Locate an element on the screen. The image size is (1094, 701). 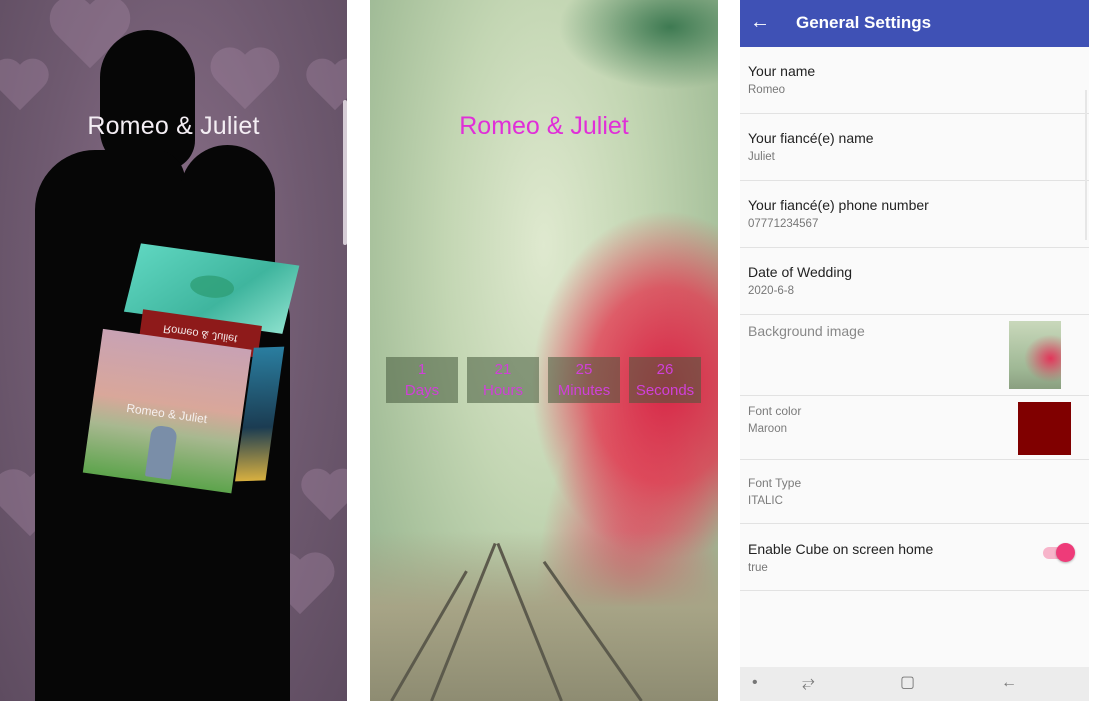
switch-knob is located at coordinates (1065, 552).